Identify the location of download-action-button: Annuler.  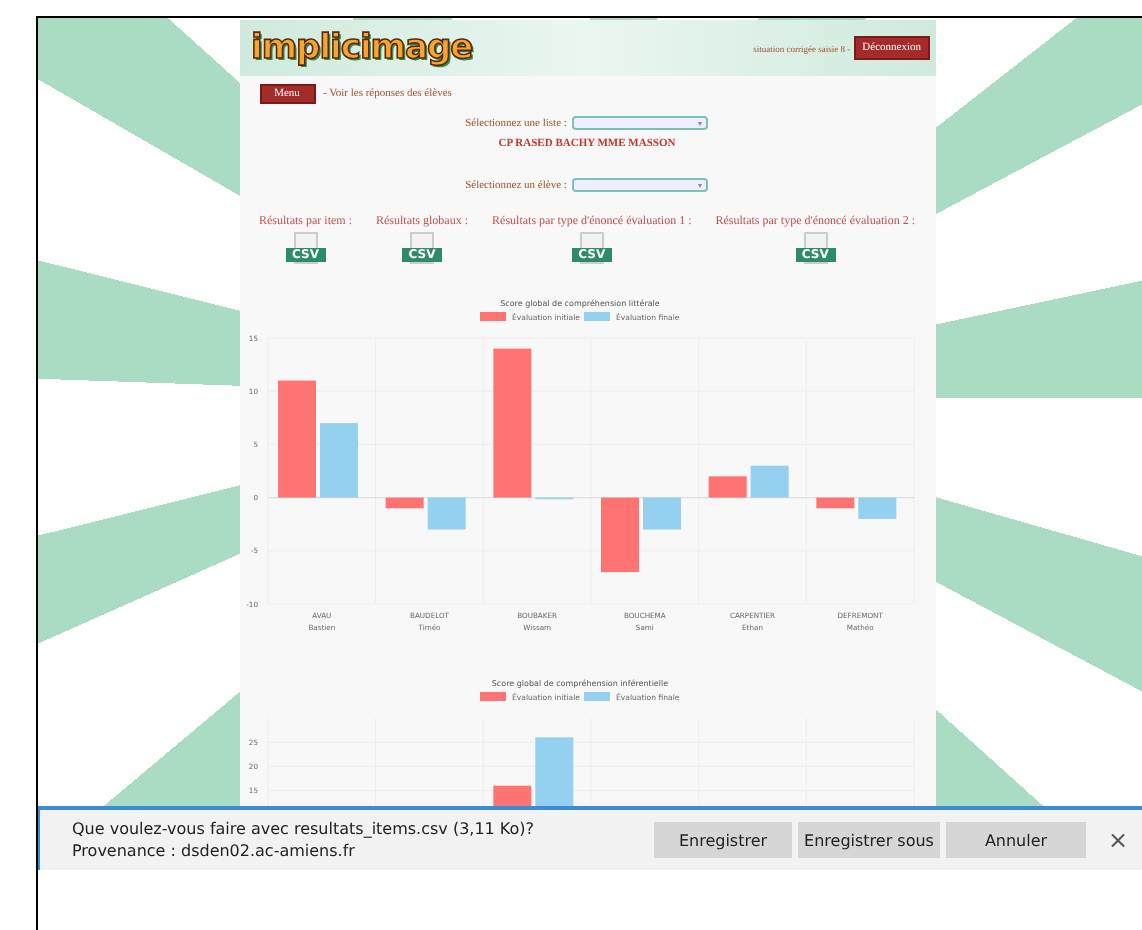
(1016, 840).